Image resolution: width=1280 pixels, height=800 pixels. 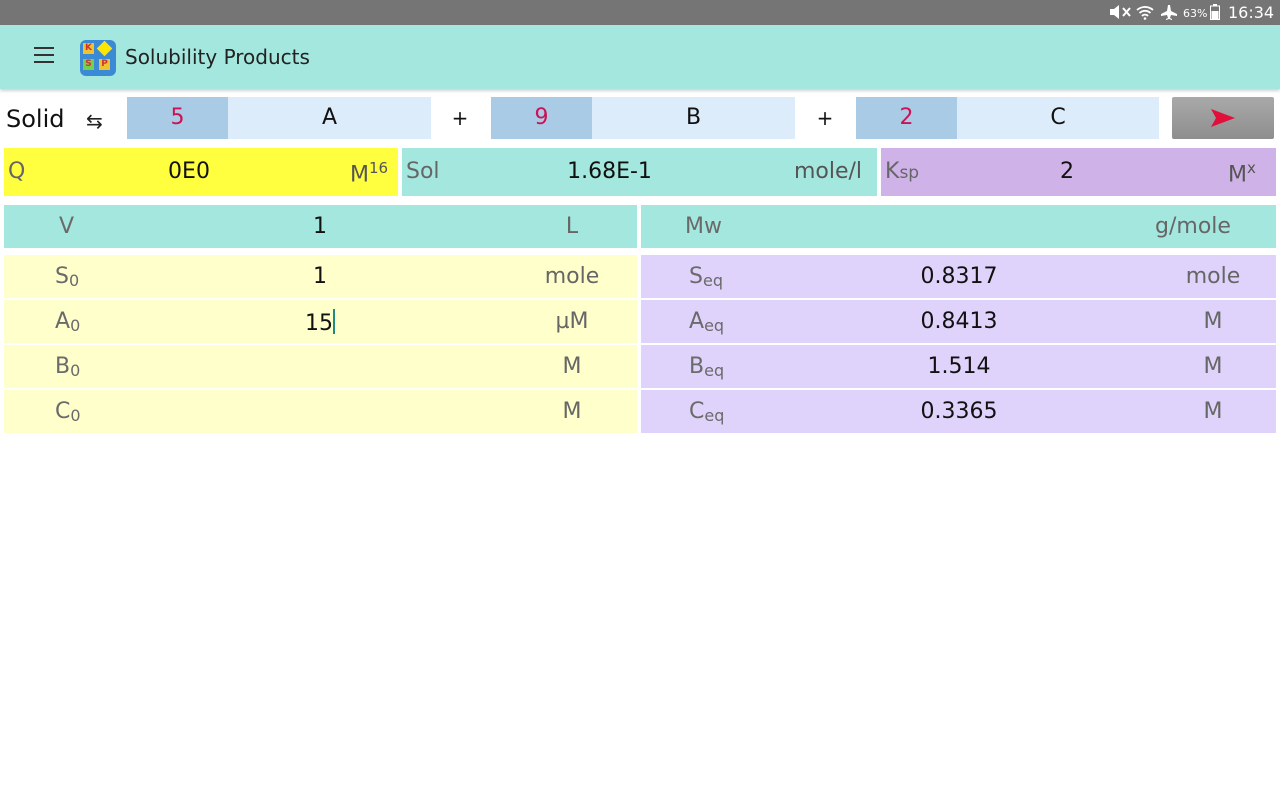 I want to click on equilibrium-label-a: Aeq, so click(x=707, y=322).